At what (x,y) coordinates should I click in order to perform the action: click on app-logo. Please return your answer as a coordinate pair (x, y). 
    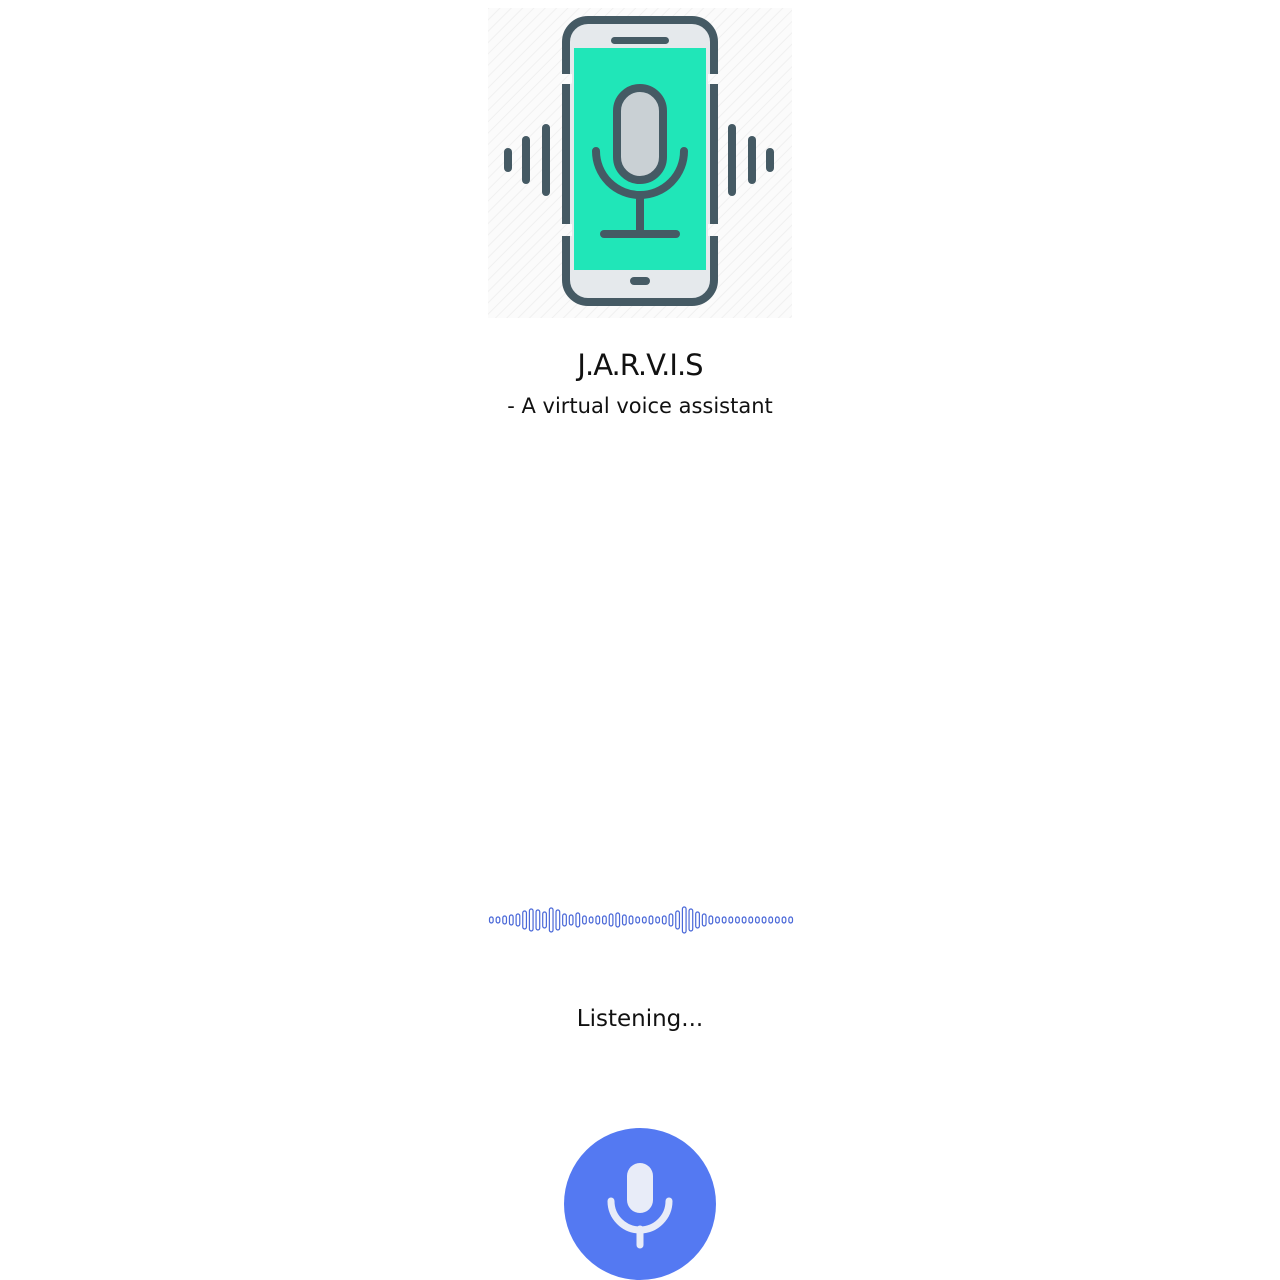
    Looking at the image, I should click on (640, 163).